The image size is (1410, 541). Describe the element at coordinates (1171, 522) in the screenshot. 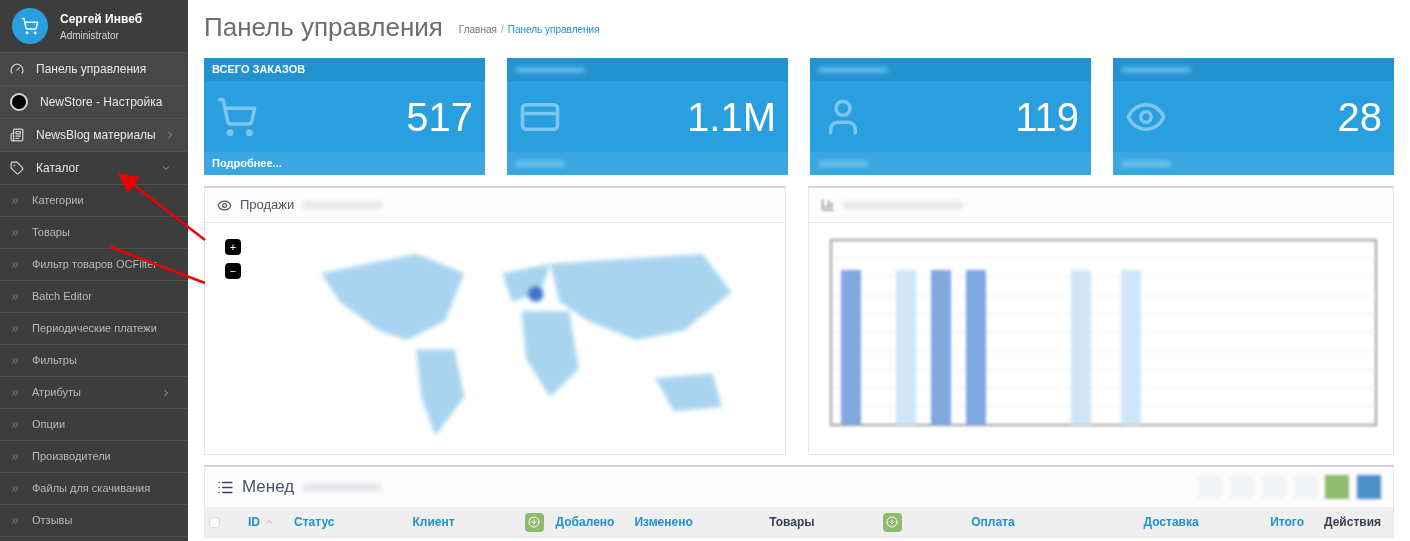

I see `column-header-link: Доставка` at that location.